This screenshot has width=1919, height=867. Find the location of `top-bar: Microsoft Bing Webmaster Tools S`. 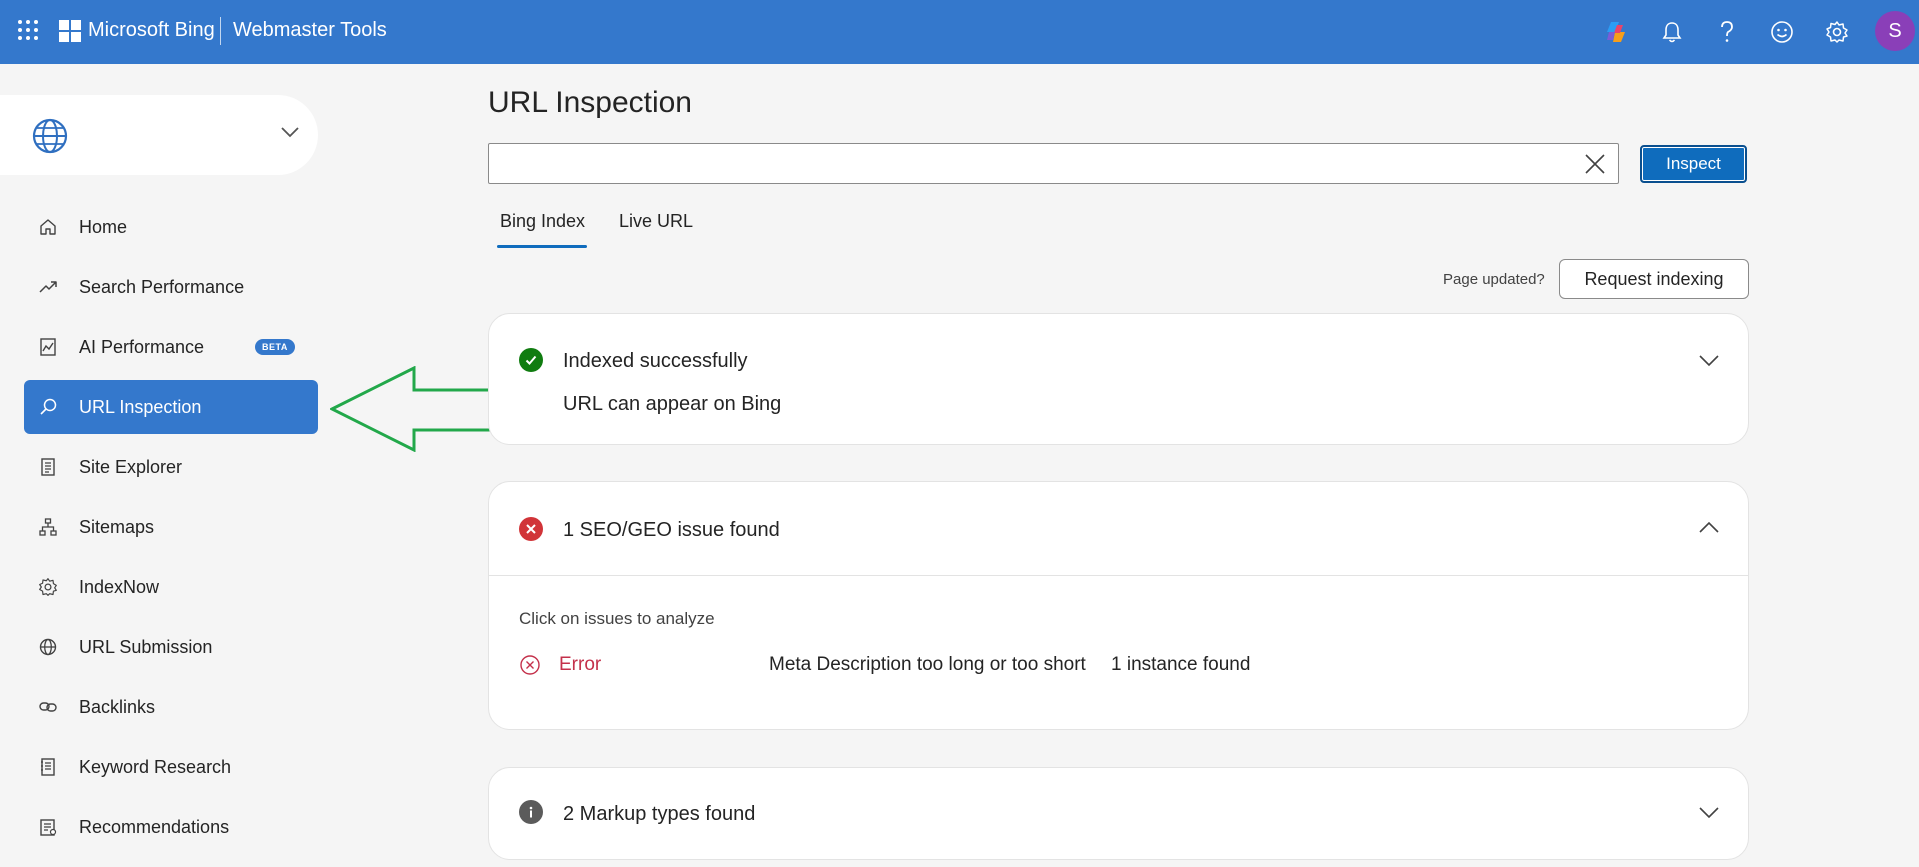

top-bar: Microsoft Bing Webmaster Tools S is located at coordinates (959, 32).